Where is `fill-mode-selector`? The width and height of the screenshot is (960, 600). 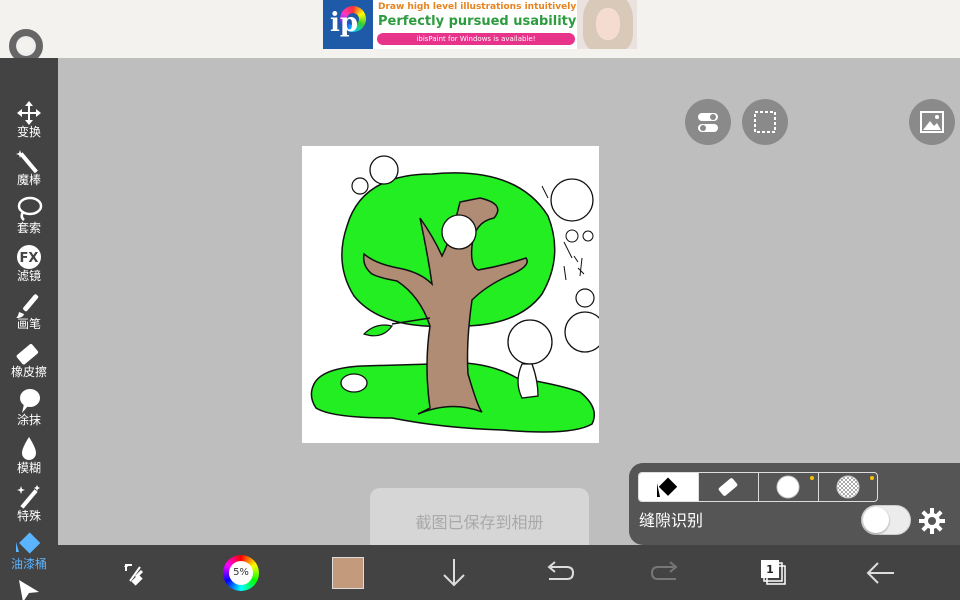
fill-mode-selector is located at coordinates (758, 487).